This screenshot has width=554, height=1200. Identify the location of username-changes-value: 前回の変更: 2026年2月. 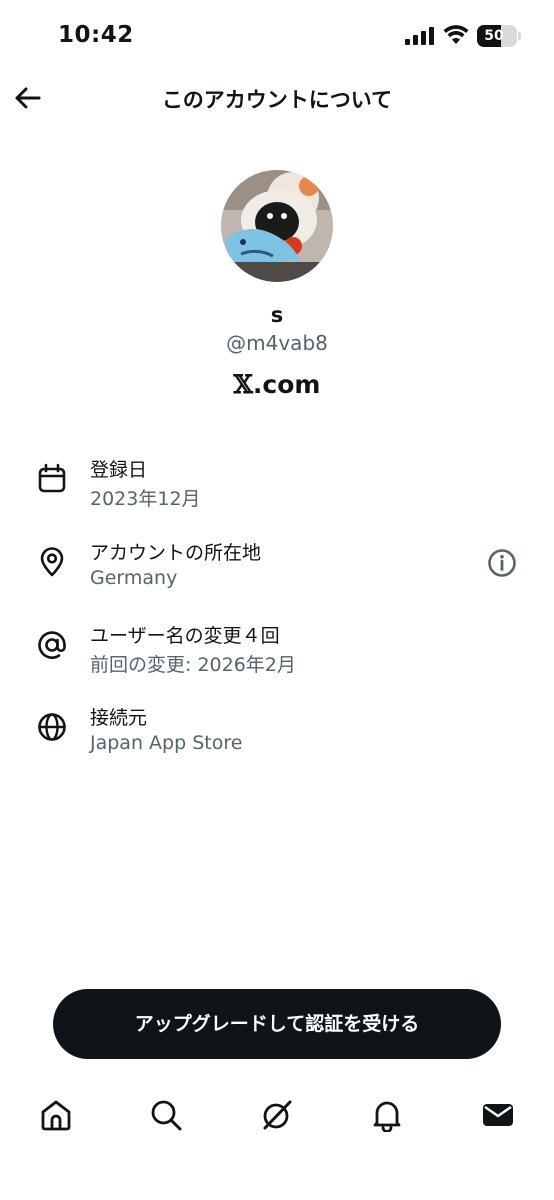
(193, 665).